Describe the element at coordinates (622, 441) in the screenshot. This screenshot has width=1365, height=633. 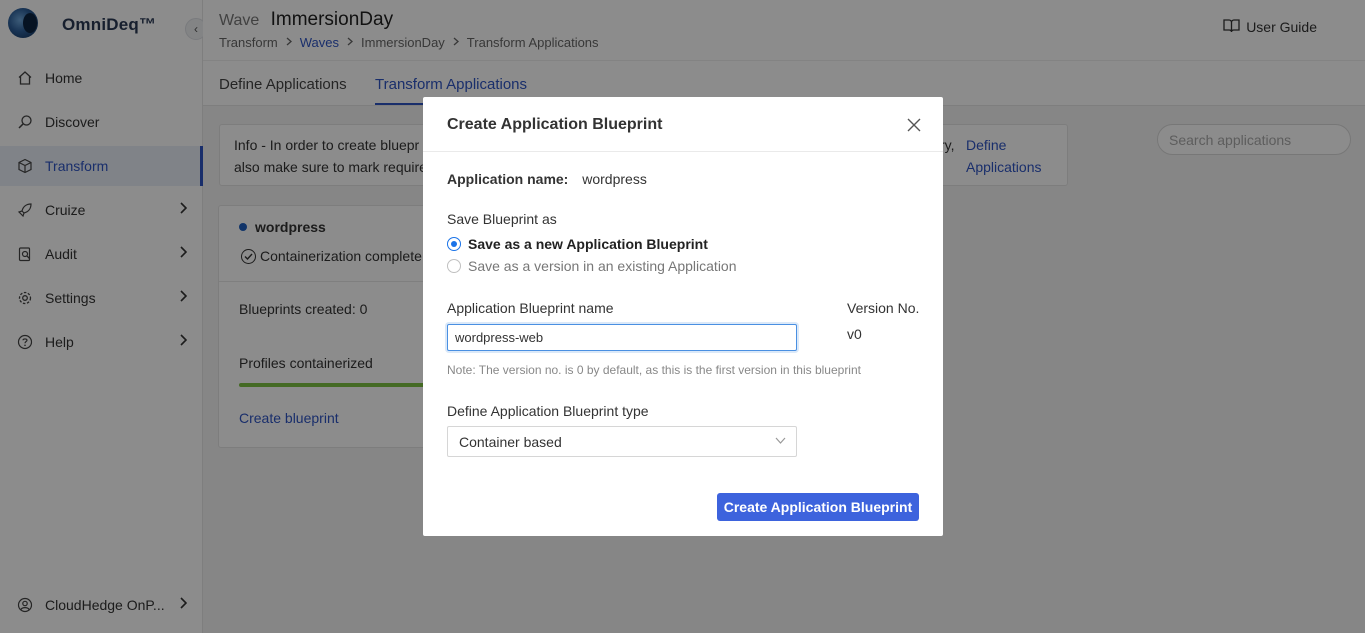
I see `blueprint-type-select: Container based` at that location.